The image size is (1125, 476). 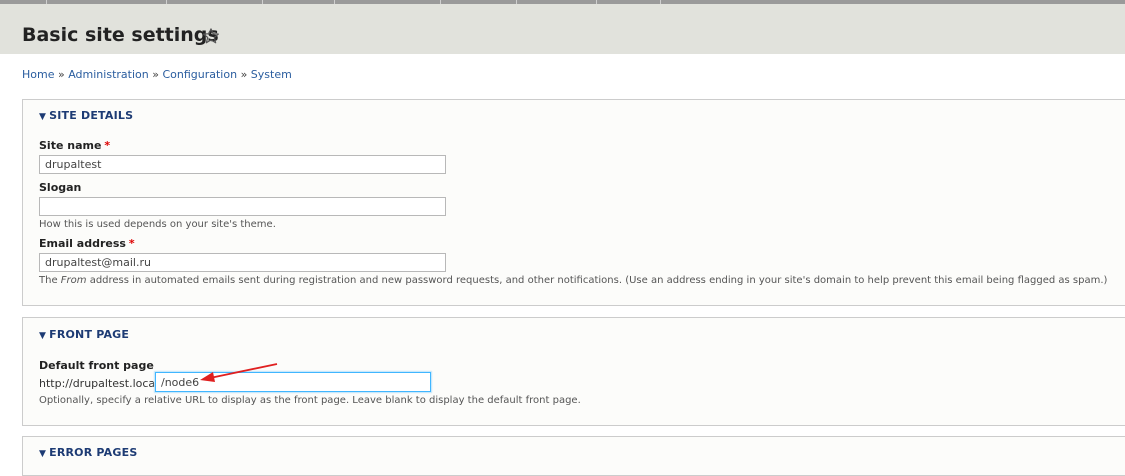 What do you see at coordinates (293, 382) in the screenshot?
I see `default-front-page-input` at bounding box center [293, 382].